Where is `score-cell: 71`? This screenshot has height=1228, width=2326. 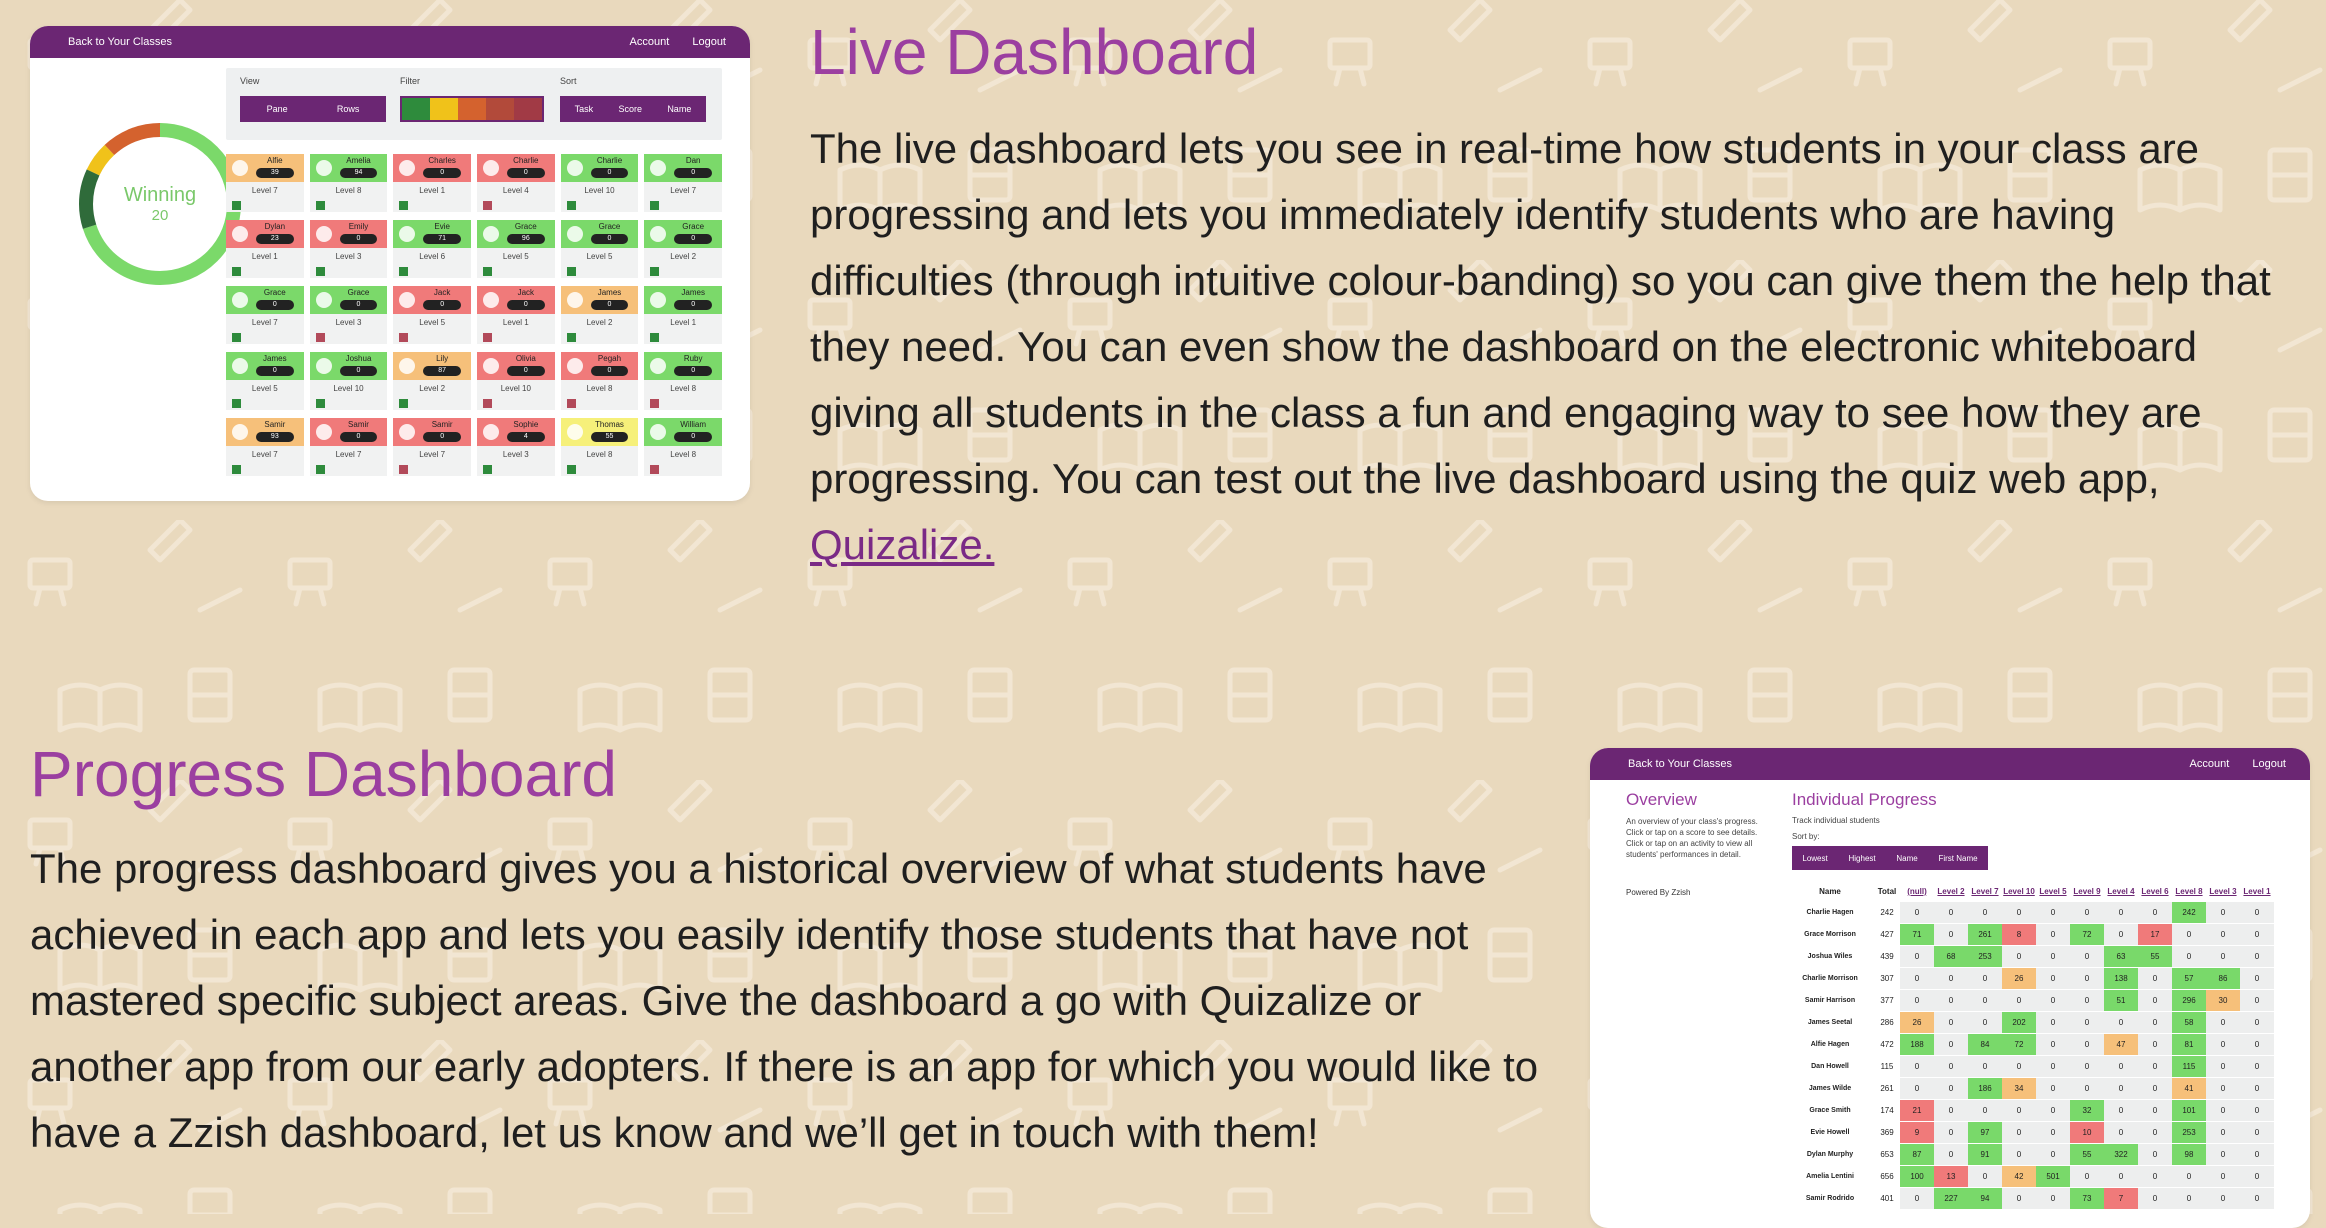 score-cell: 71 is located at coordinates (1917, 934).